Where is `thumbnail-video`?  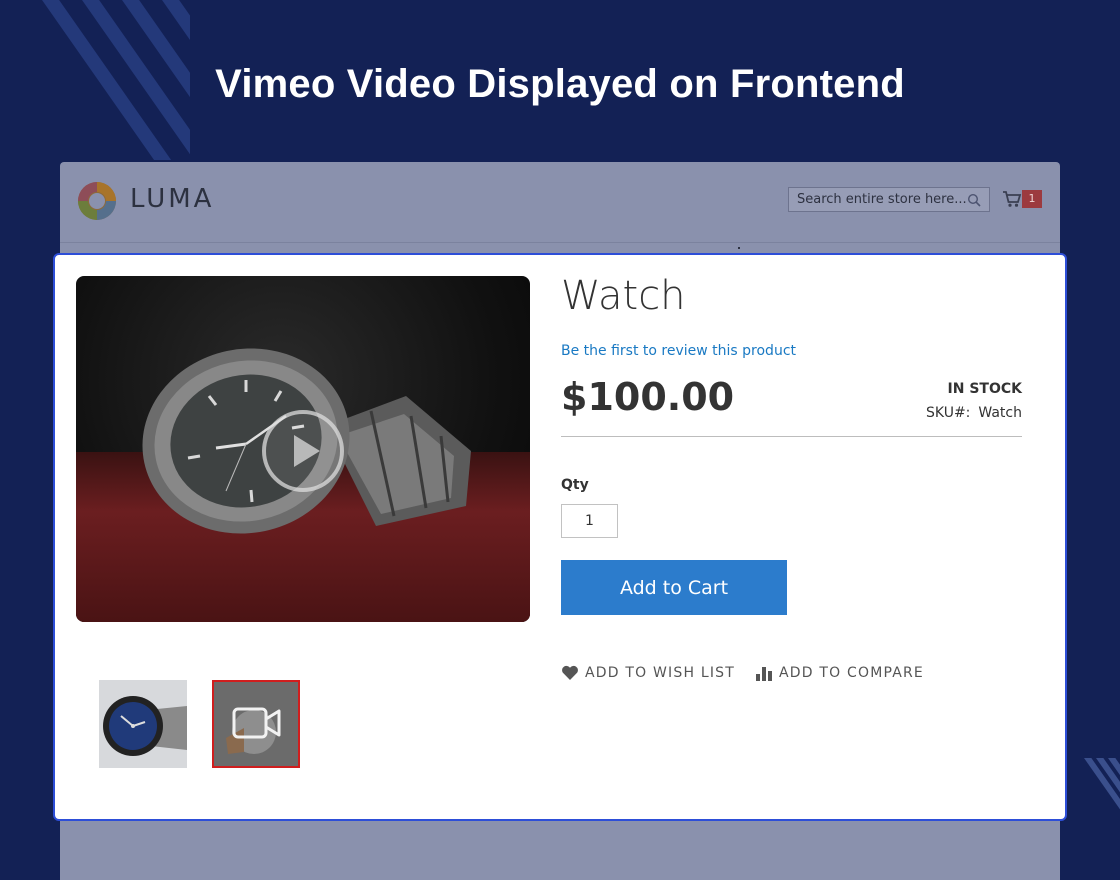 thumbnail-video is located at coordinates (256, 724).